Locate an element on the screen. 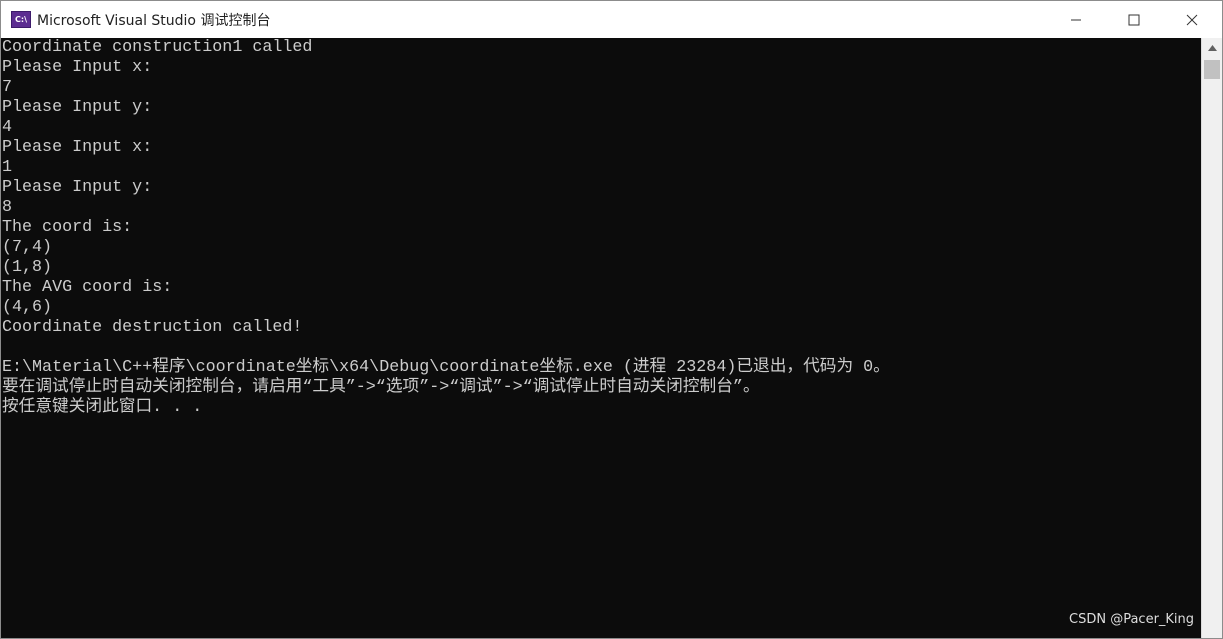 The image size is (1223, 639). chevron-up-icon is located at coordinates (1212, 48).